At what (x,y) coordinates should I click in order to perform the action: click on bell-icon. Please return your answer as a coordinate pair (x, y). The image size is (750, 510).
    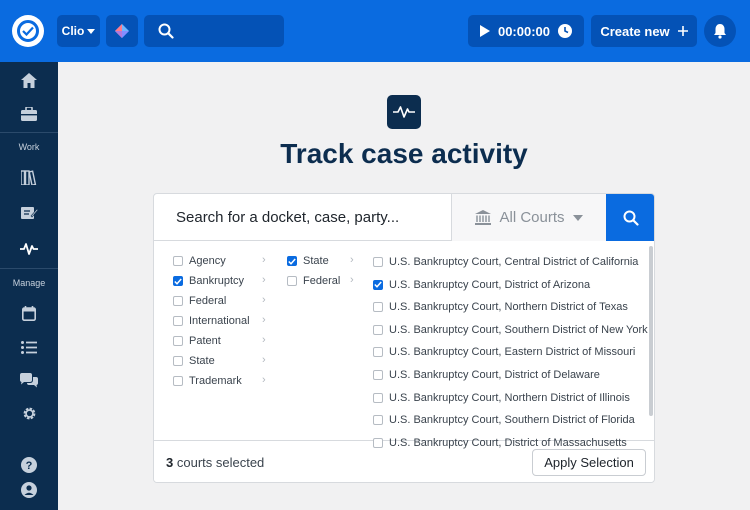
    Looking at the image, I should click on (720, 31).